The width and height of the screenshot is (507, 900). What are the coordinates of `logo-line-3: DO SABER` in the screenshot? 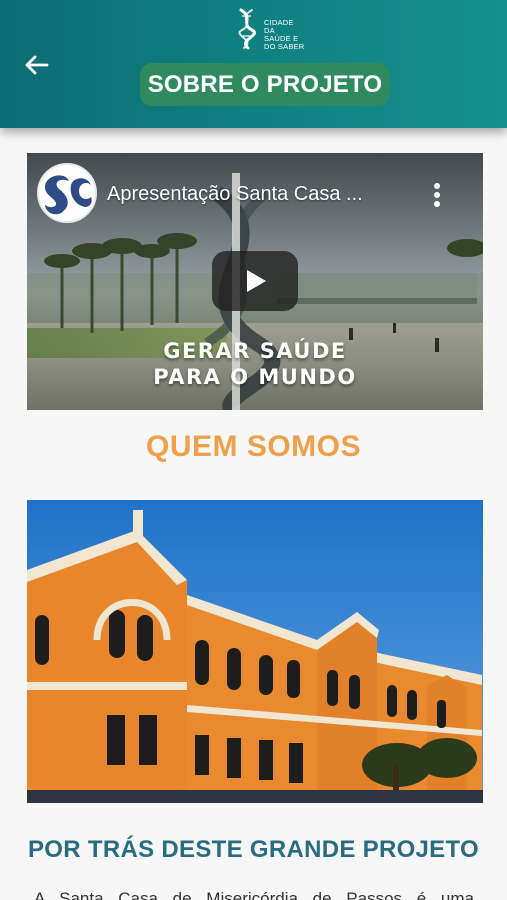 It's located at (284, 46).